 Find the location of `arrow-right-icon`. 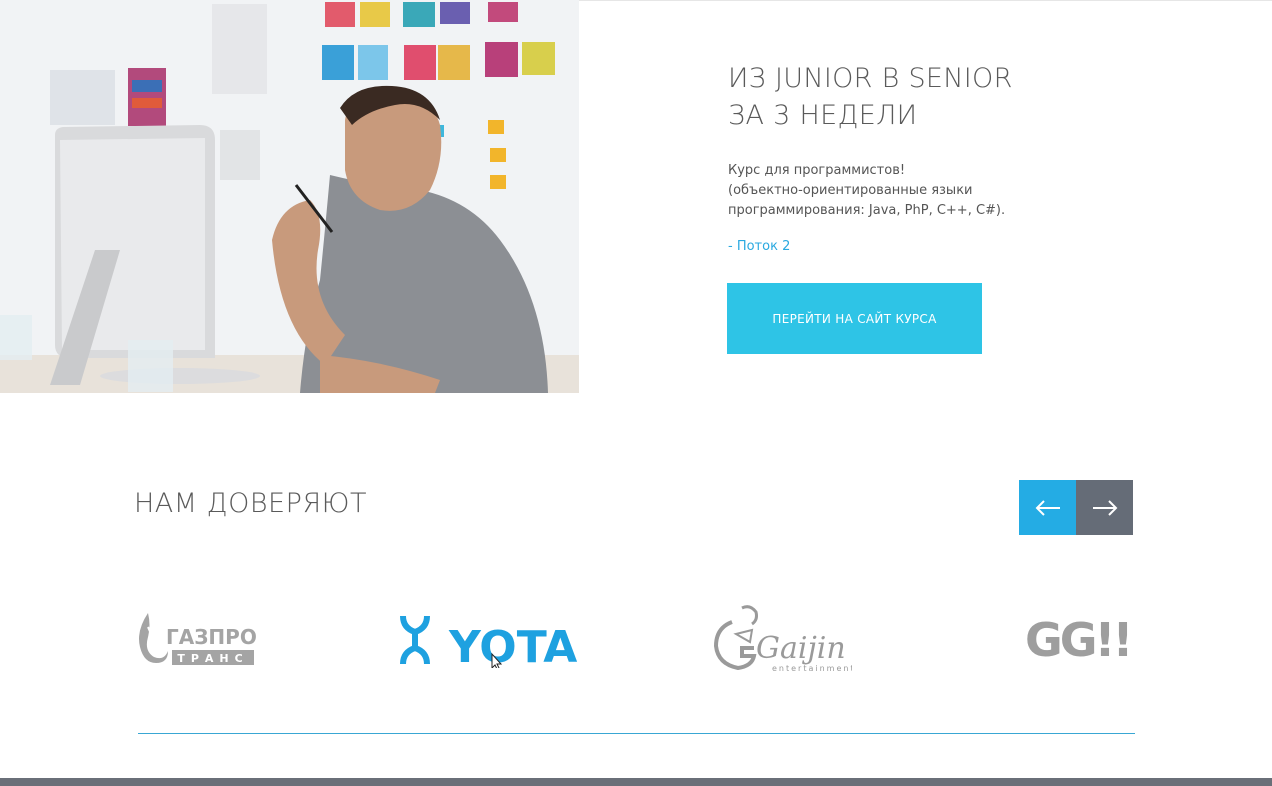

arrow-right-icon is located at coordinates (1104, 507).